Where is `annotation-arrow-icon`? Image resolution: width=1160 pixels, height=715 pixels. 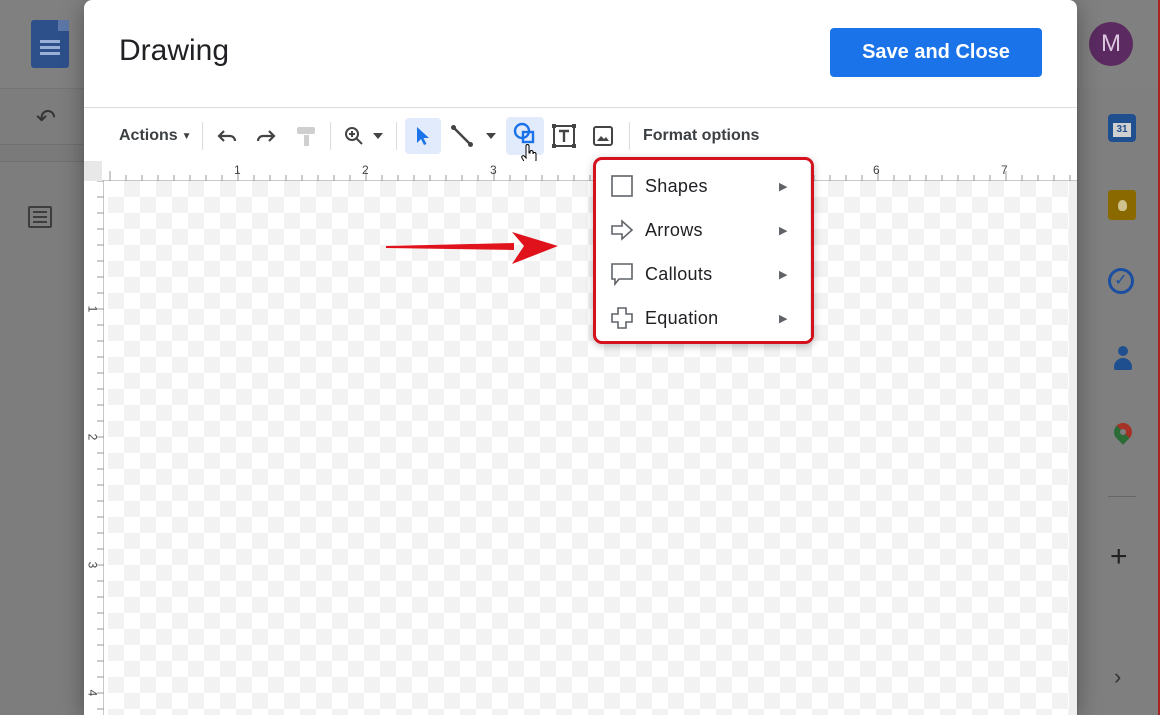 annotation-arrow-icon is located at coordinates (472, 248).